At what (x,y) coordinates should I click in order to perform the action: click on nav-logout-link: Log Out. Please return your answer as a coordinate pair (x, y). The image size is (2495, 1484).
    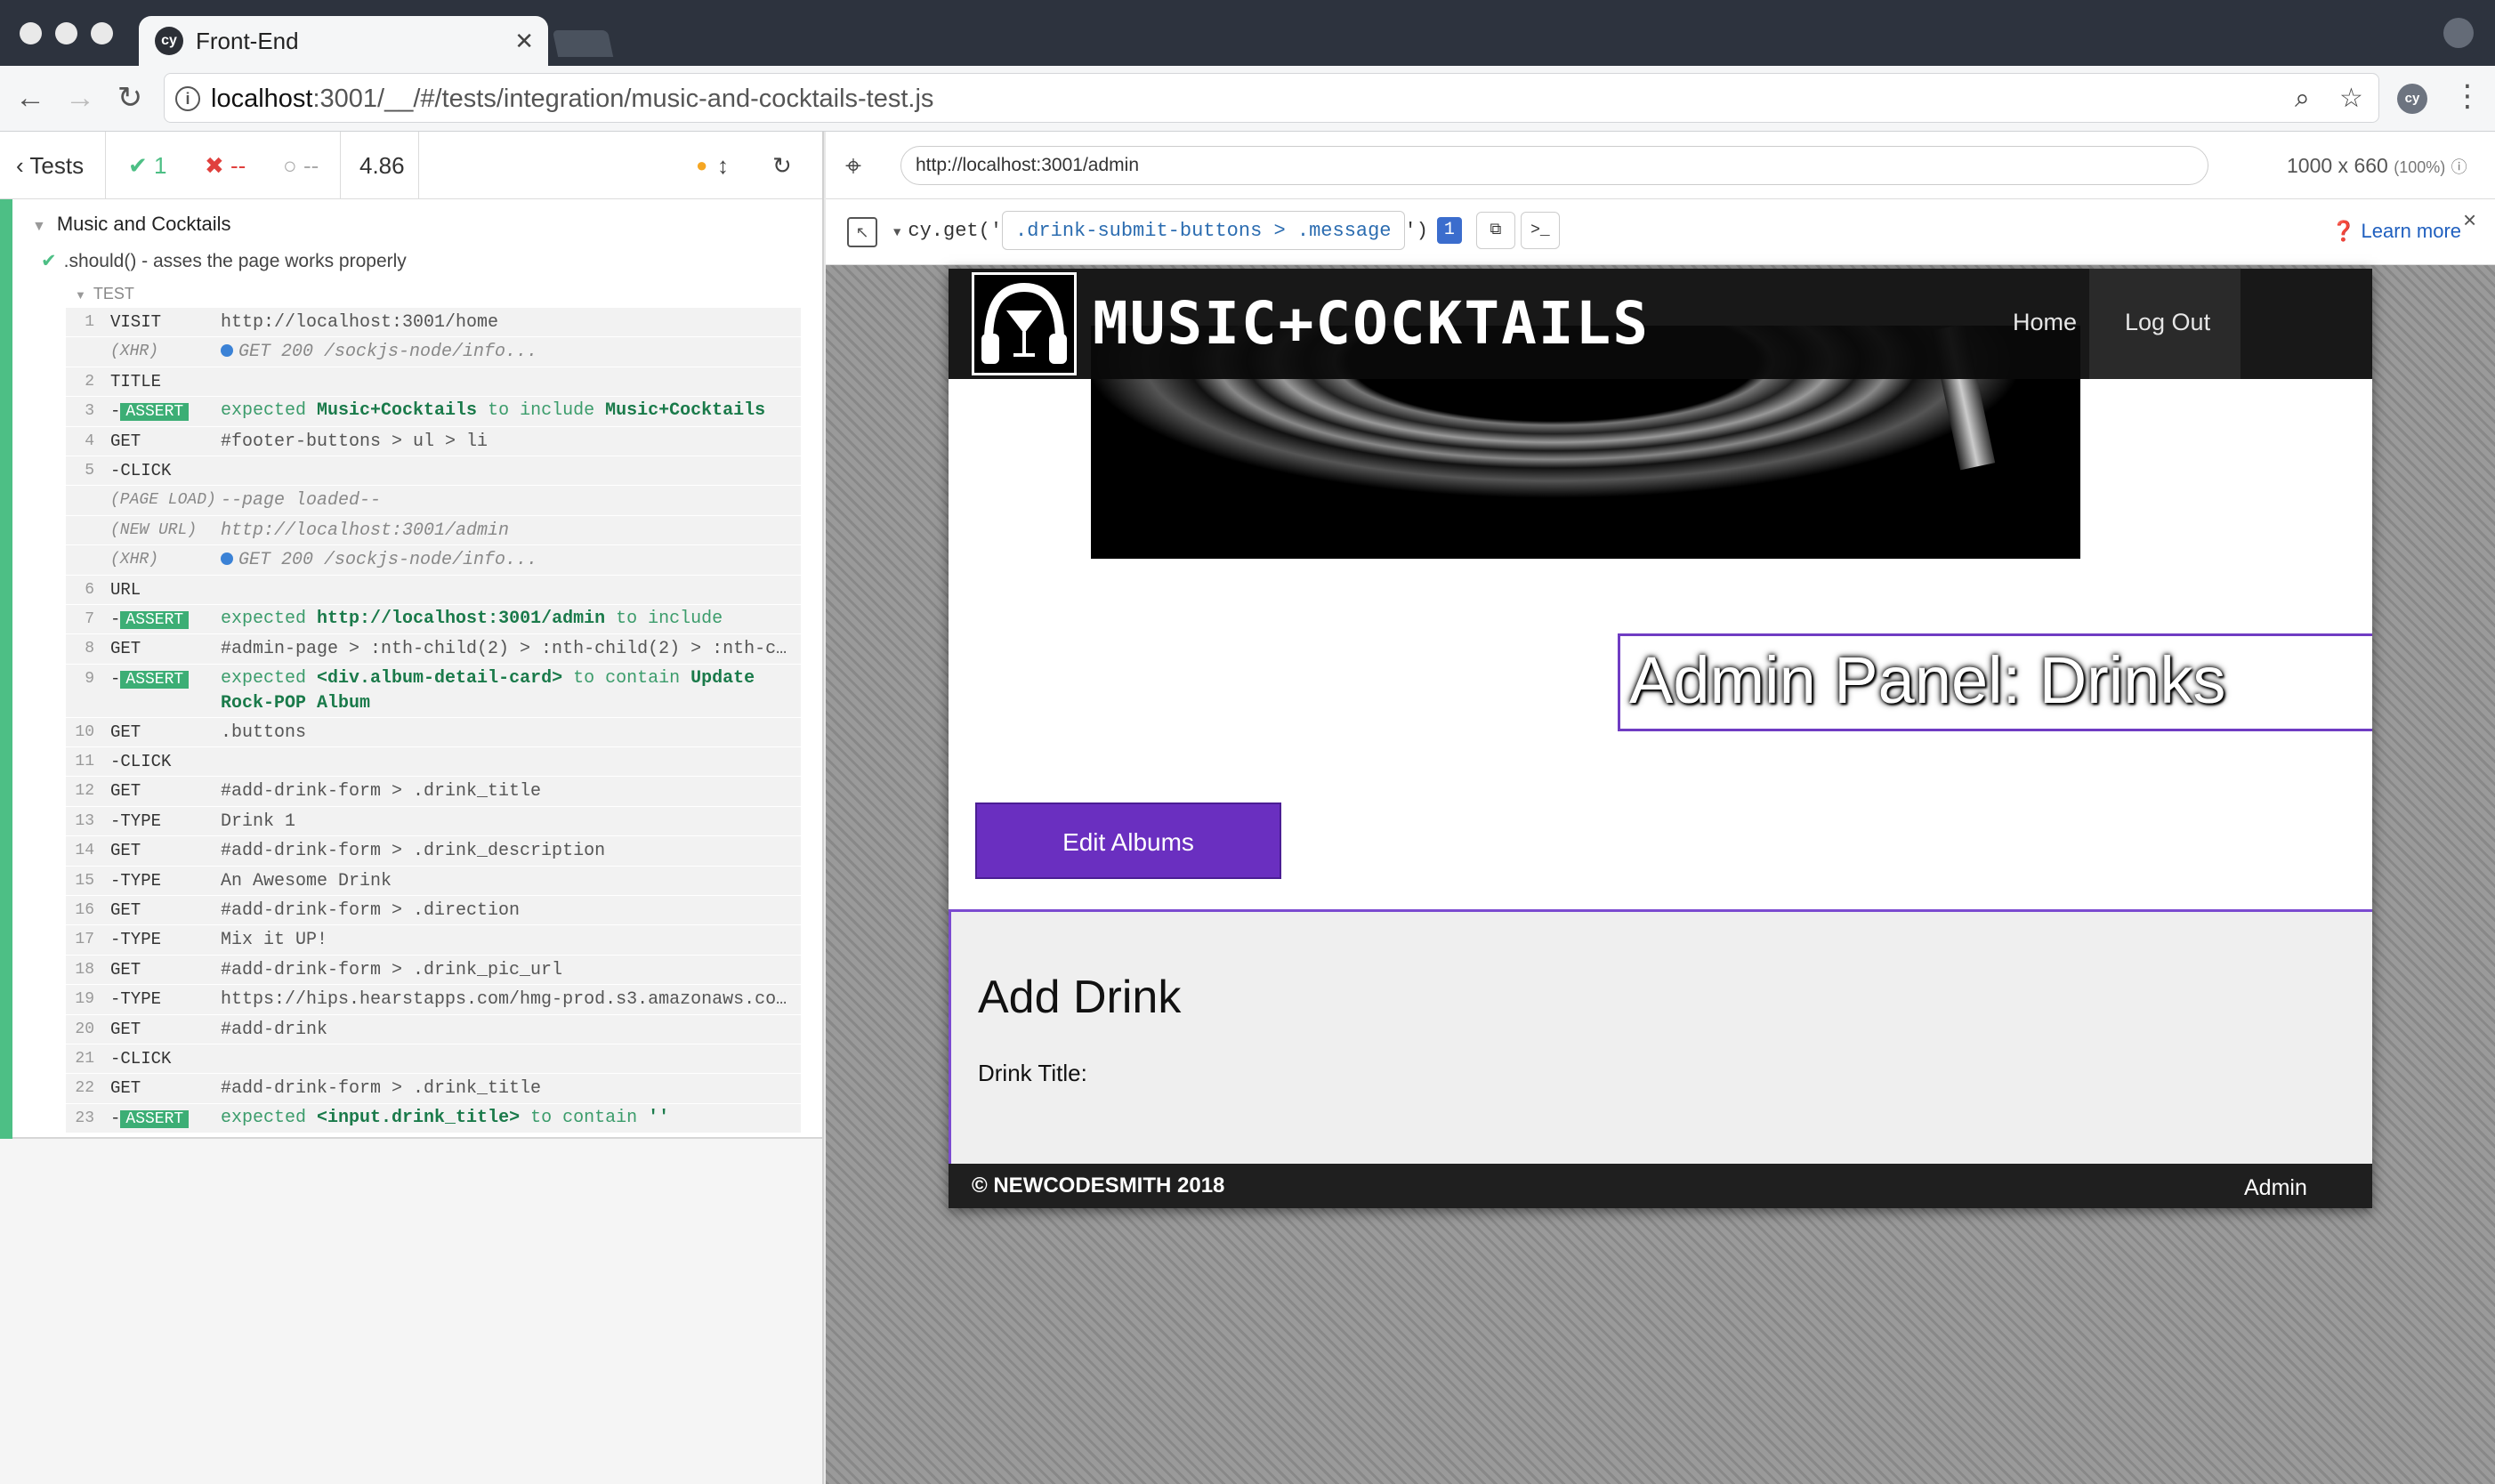
    Looking at the image, I should click on (2167, 322).